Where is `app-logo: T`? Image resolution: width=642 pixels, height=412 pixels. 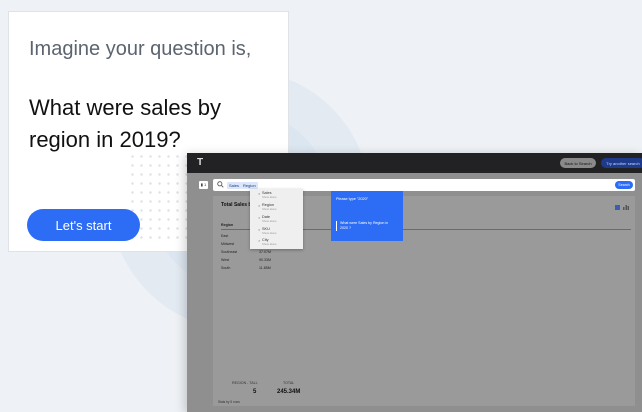 app-logo: T is located at coordinates (200, 162).